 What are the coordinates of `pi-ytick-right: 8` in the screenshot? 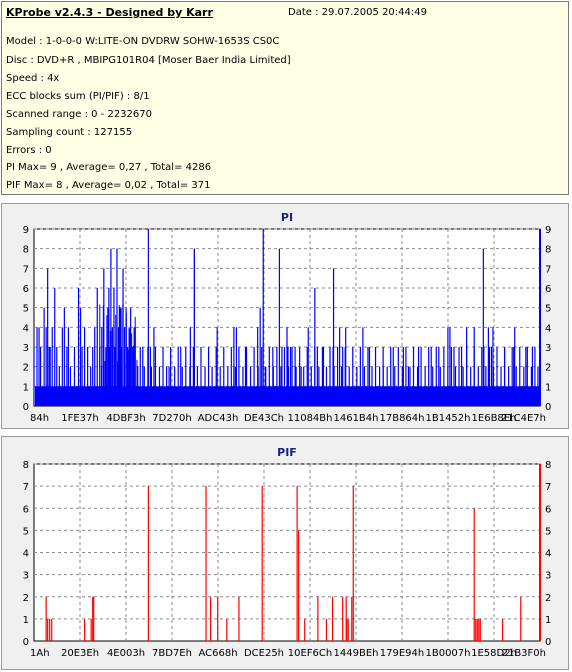 It's located at (548, 250).